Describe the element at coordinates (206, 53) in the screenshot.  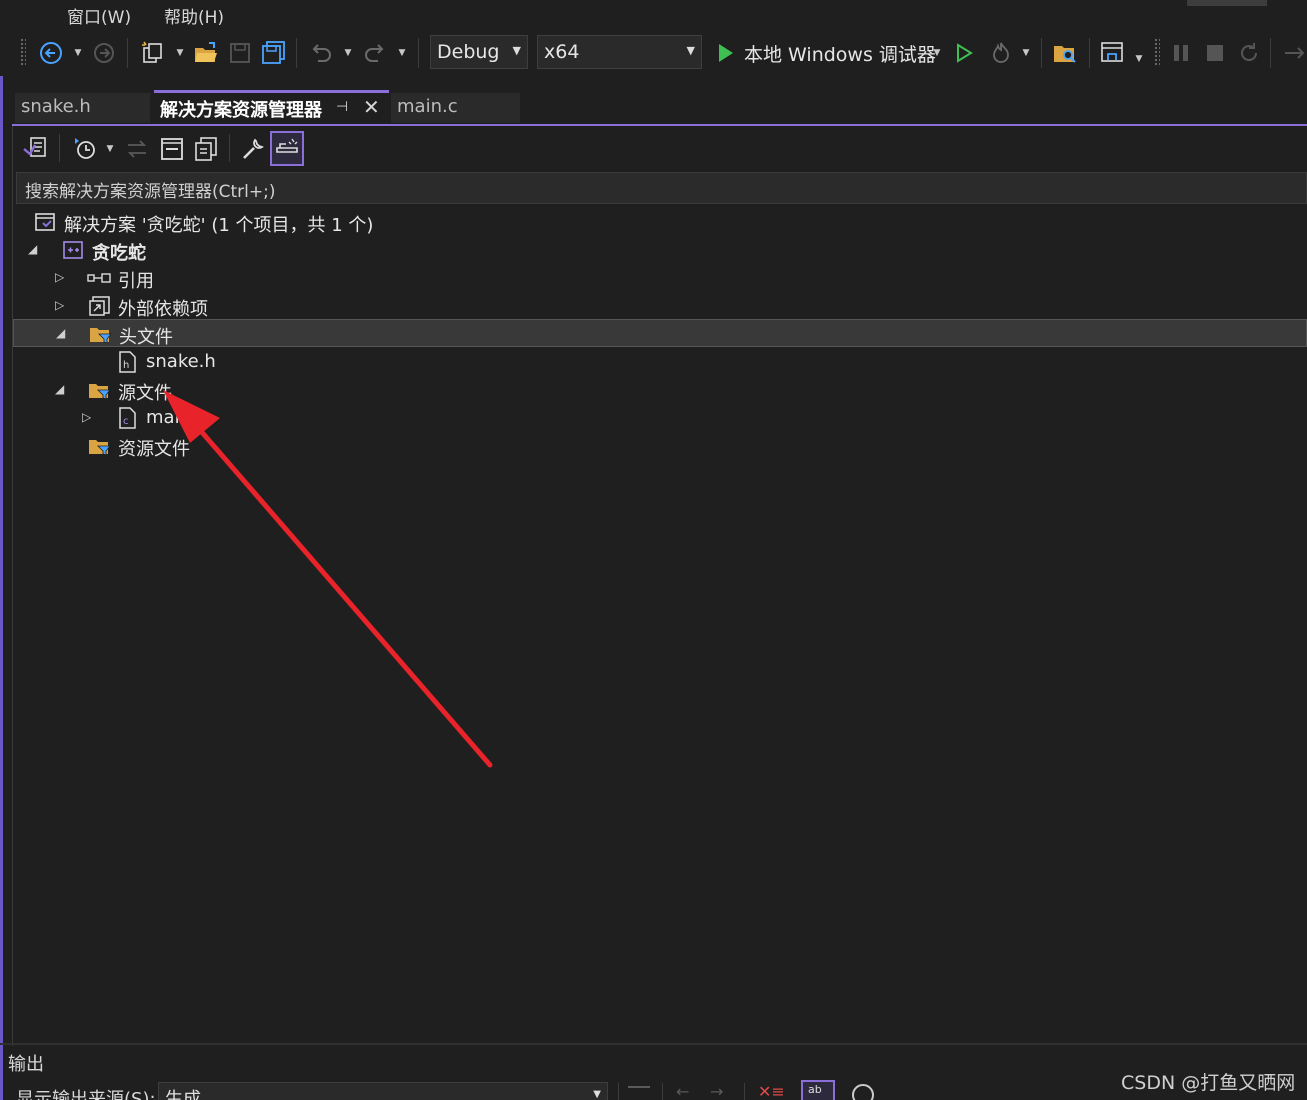
I see `open-folder-icon` at that location.